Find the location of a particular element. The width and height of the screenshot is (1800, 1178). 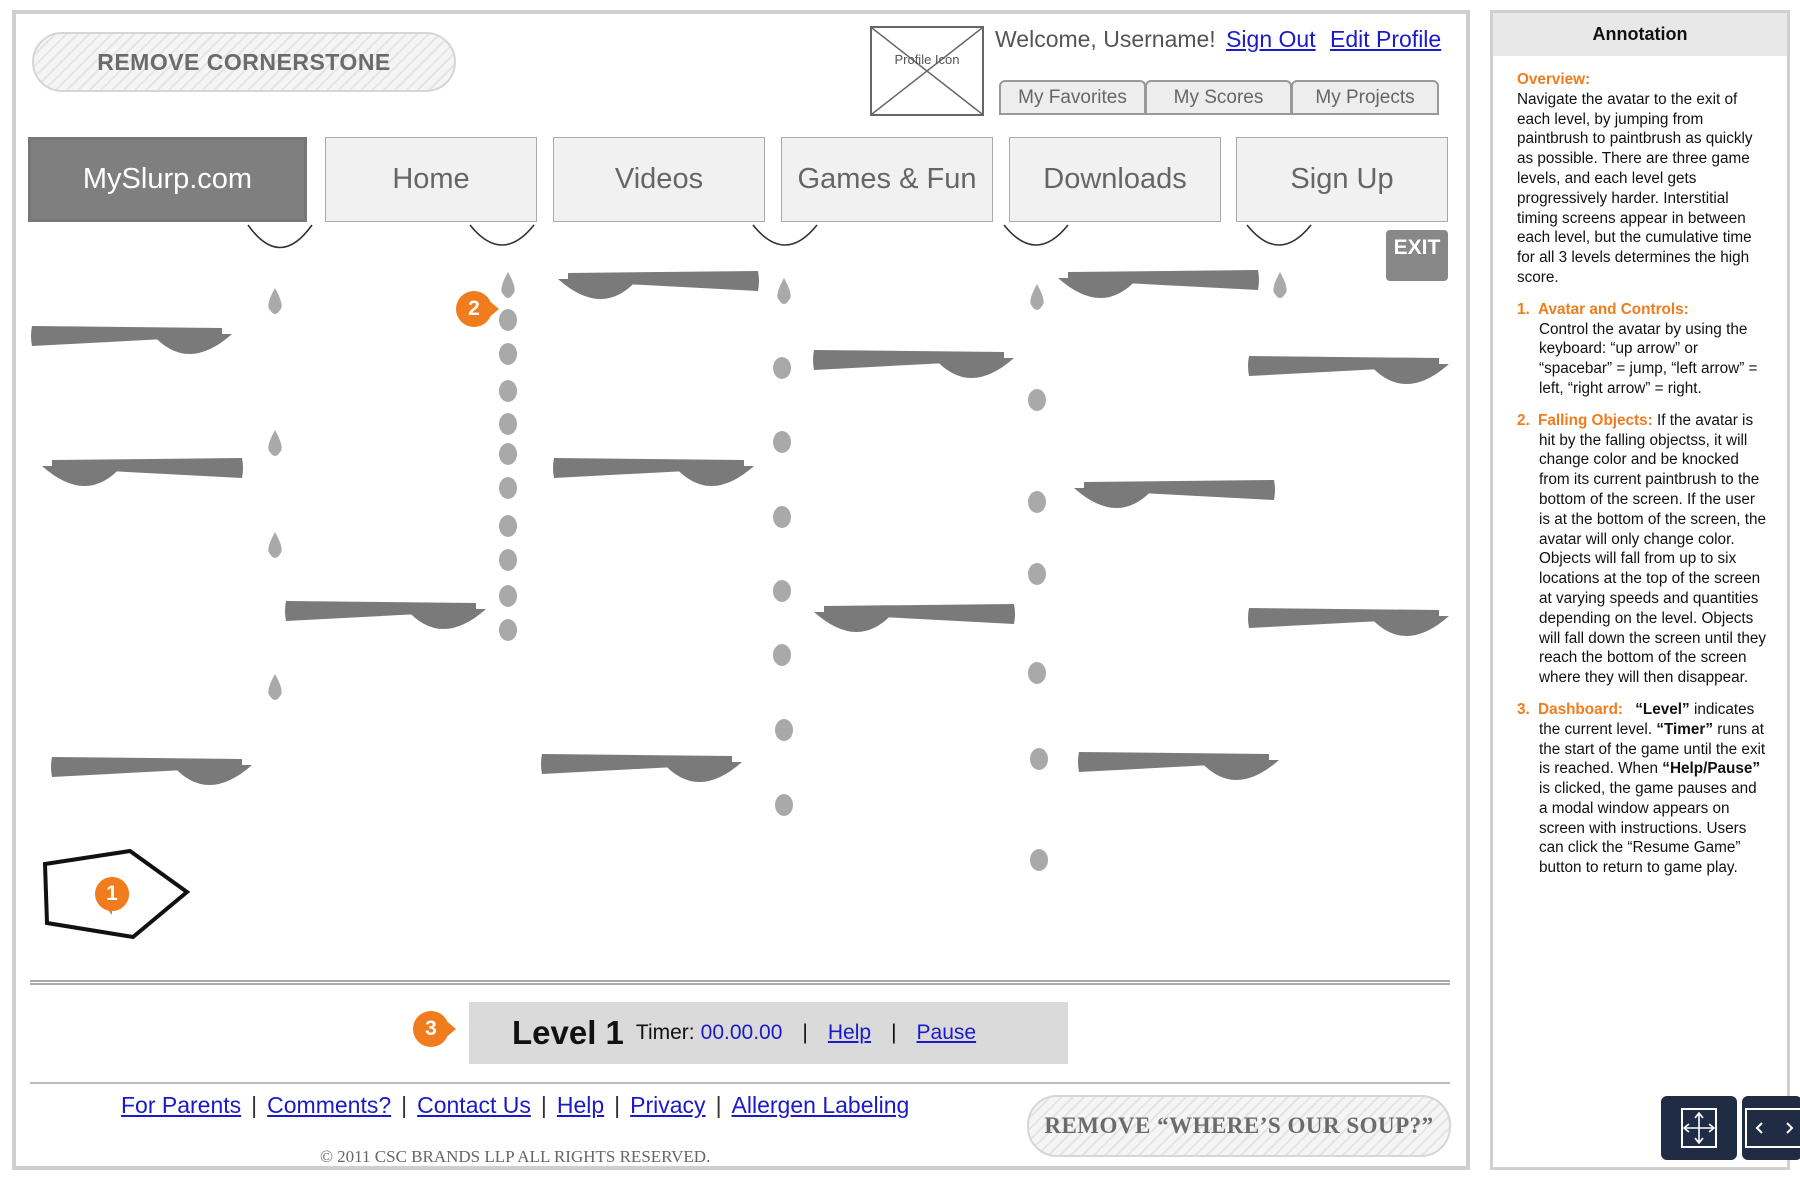

annotation-badge-2: 2 is located at coordinates (477, 309).